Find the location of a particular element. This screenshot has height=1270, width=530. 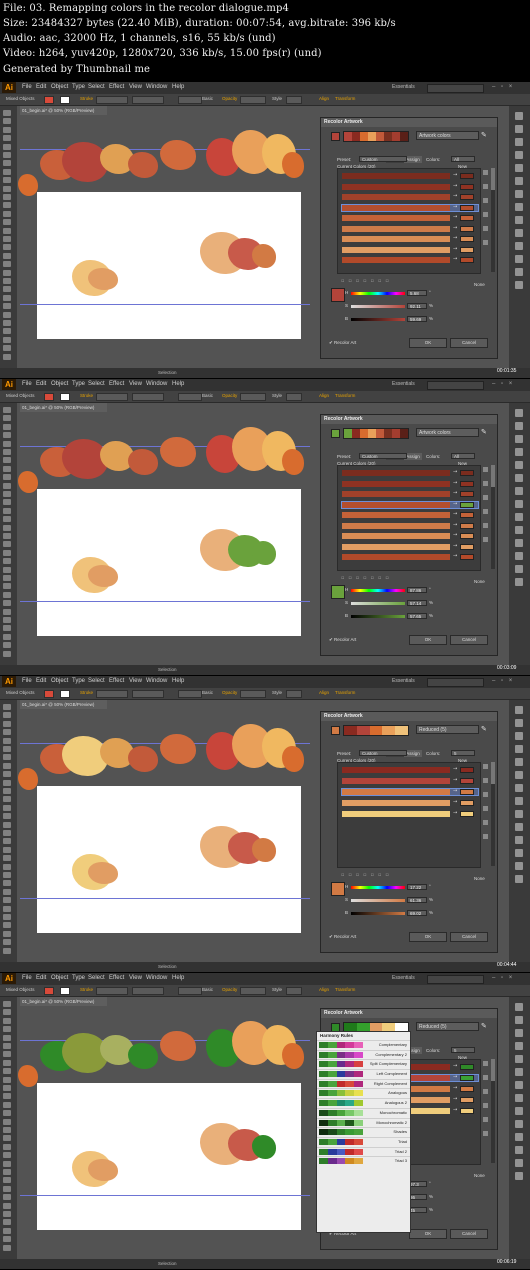

stroke-weight-field is located at coordinates (112, 991).